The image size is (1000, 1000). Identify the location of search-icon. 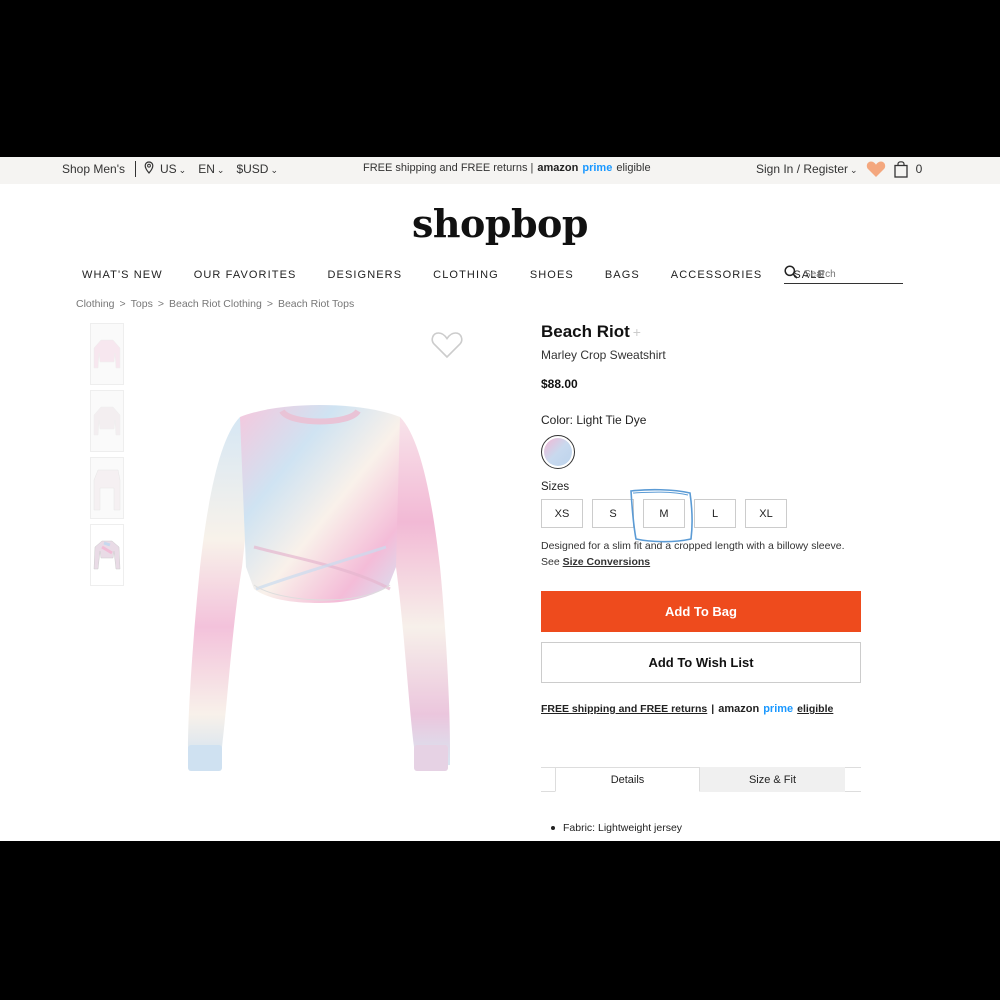
(791, 274).